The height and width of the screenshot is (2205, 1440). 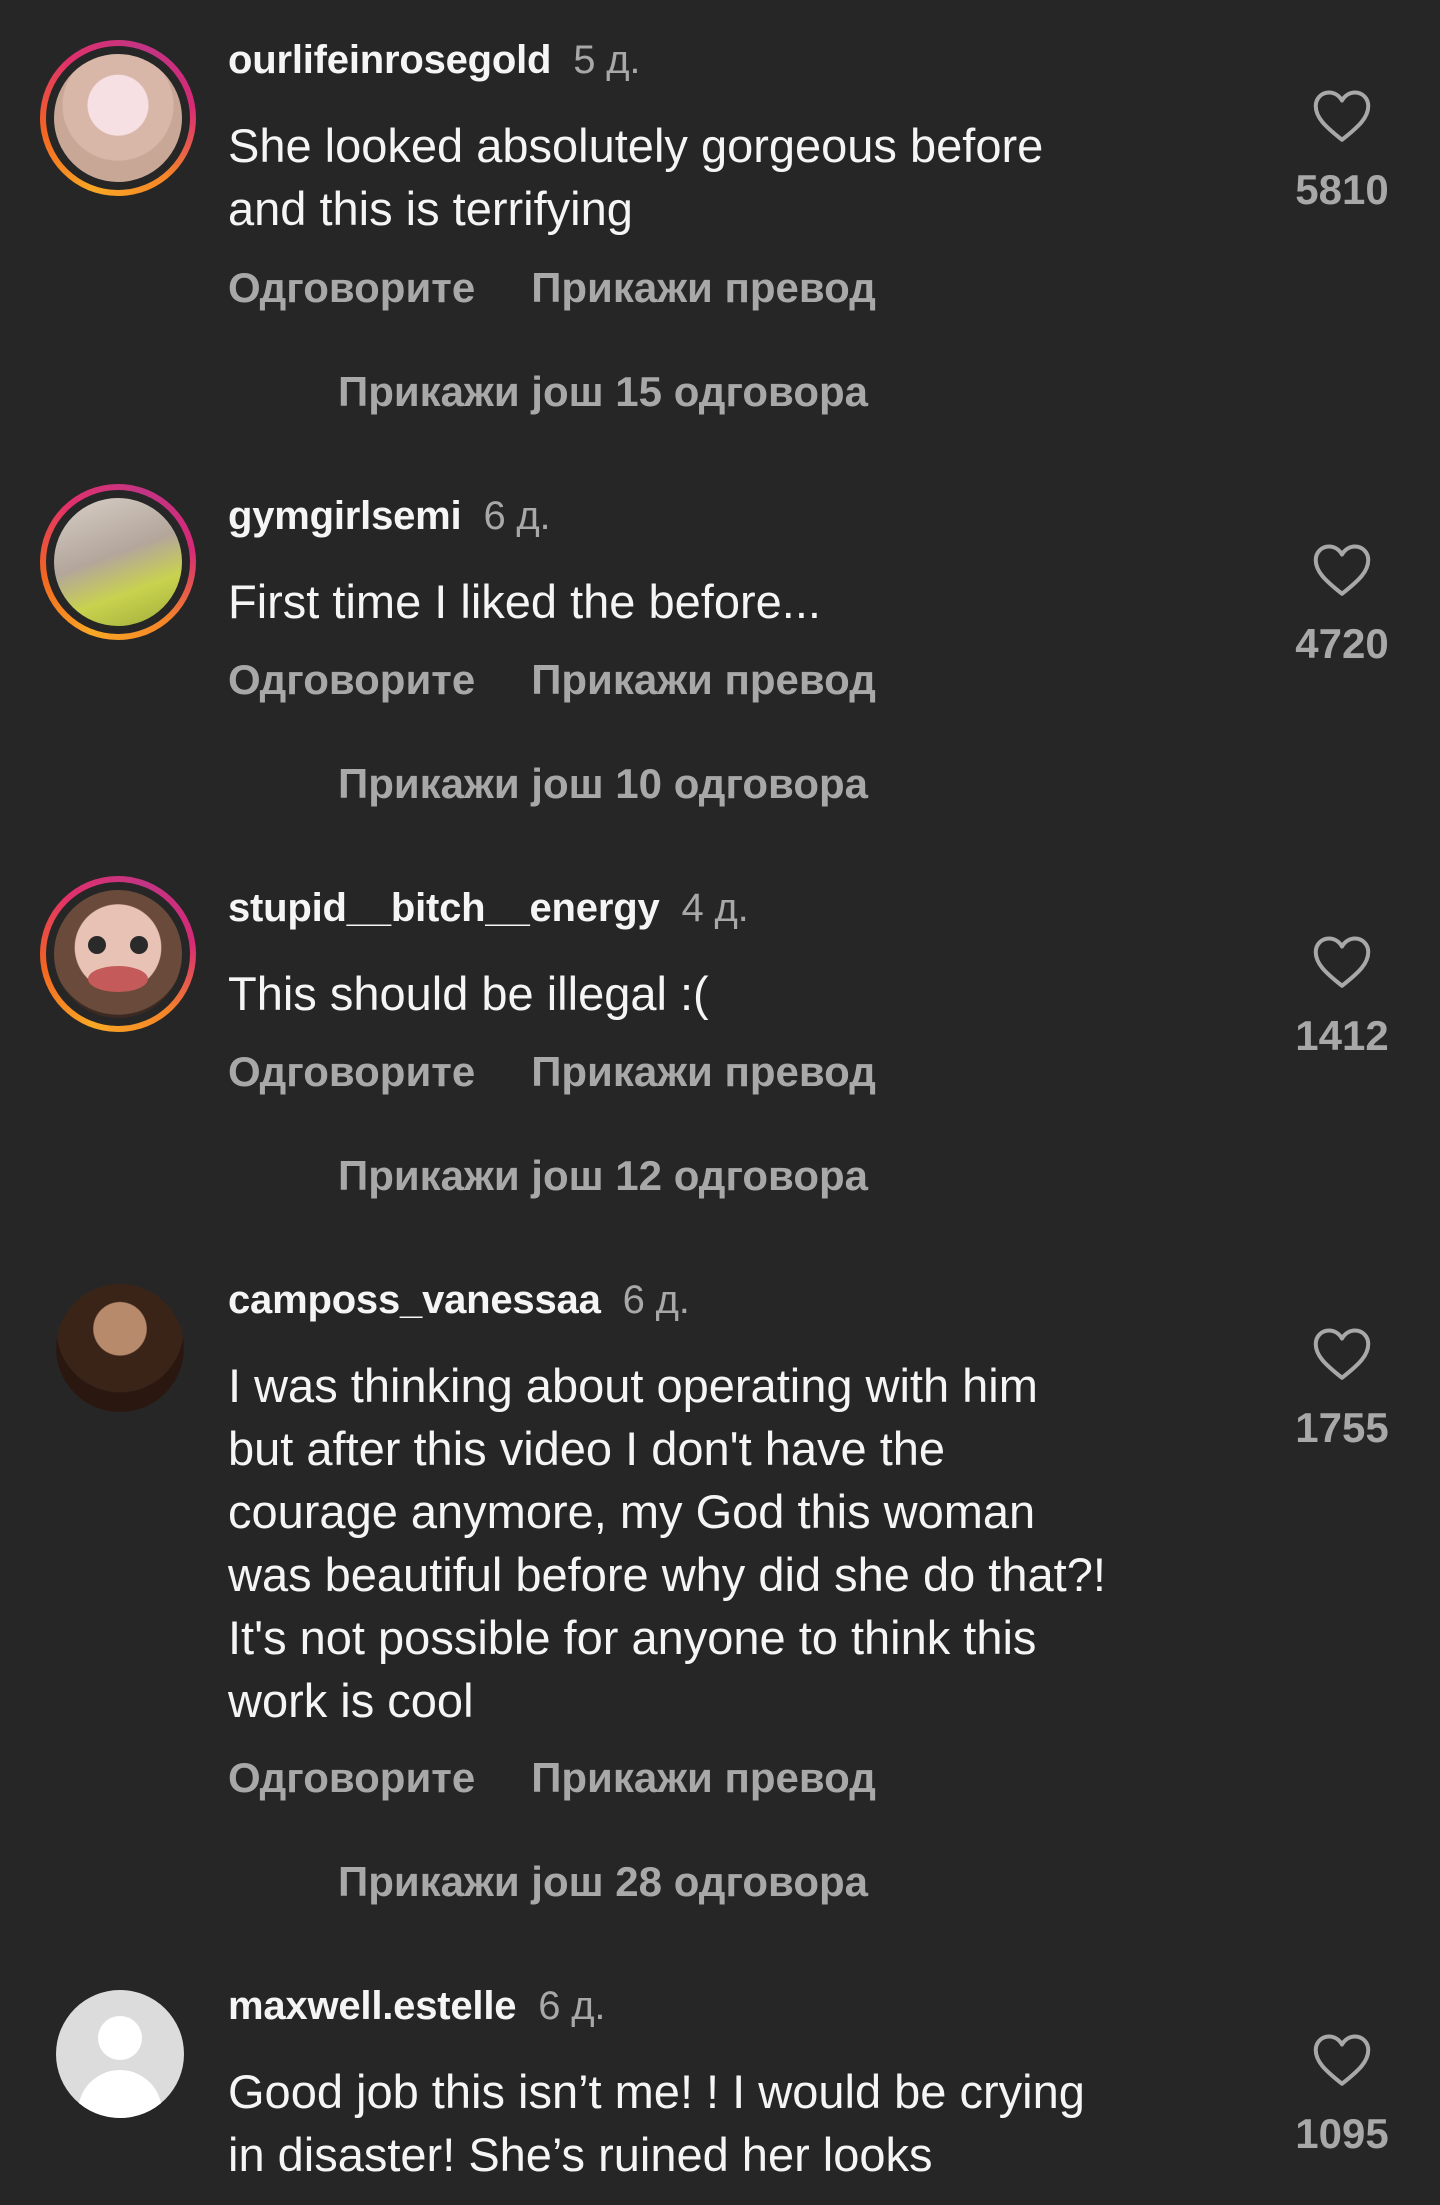 I want to click on view-more-replies-button: Прикажи још 12 одговора, so click(x=603, y=1176).